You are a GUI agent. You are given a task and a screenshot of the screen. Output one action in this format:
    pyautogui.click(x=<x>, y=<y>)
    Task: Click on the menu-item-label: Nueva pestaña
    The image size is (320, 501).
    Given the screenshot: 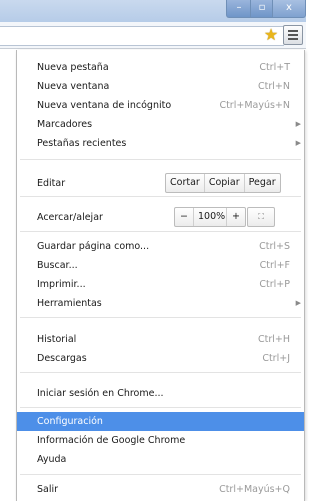 What is the action you would take?
    pyautogui.click(x=73, y=67)
    